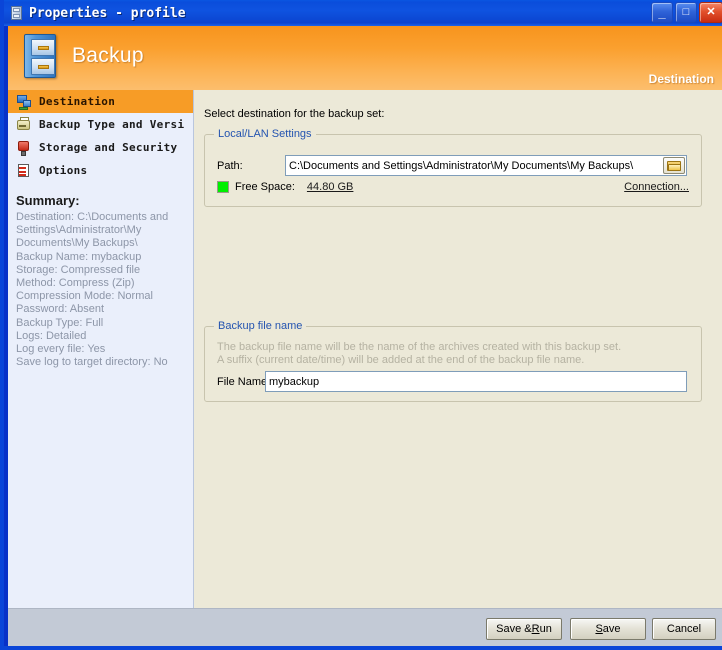  What do you see at coordinates (92, 362) in the screenshot?
I see `summary-line: Save log to target directory: No` at bounding box center [92, 362].